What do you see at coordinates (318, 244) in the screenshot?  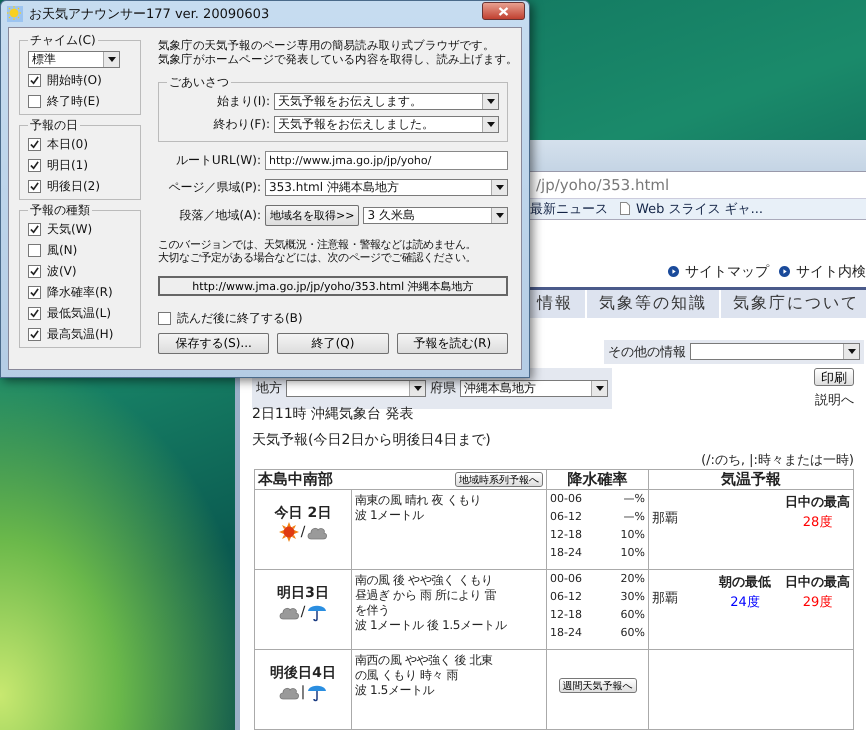 I see `notice-text: このバージョンでは、天気概況・注意報・警報などは読めません。` at bounding box center [318, 244].